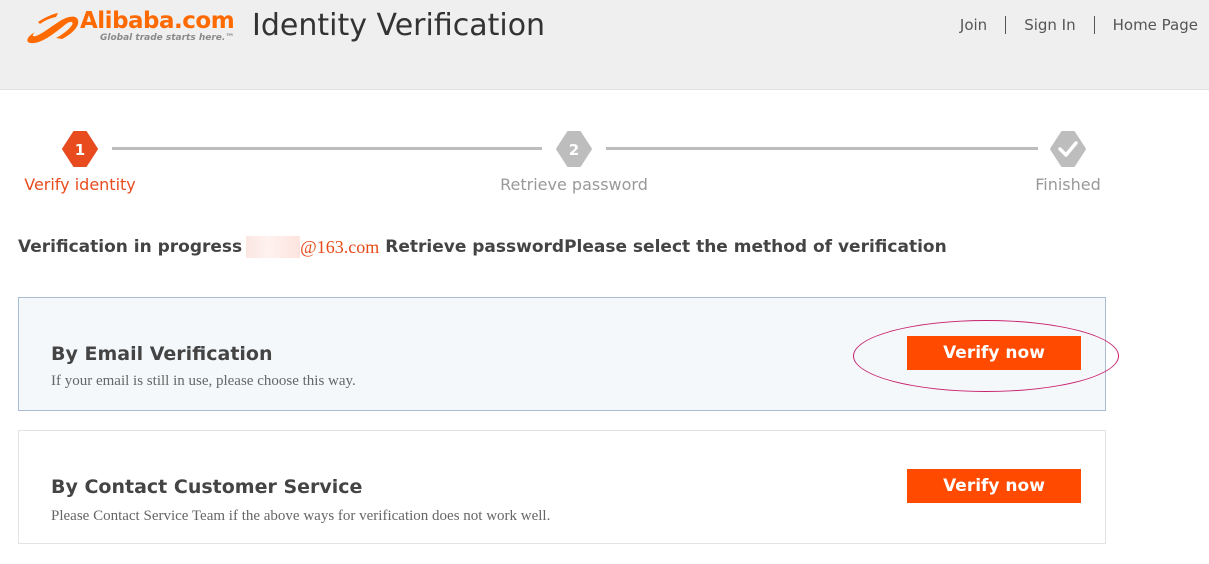  Describe the element at coordinates (207, 487) in the screenshot. I see `option-title: By Contact Customer Service` at that location.